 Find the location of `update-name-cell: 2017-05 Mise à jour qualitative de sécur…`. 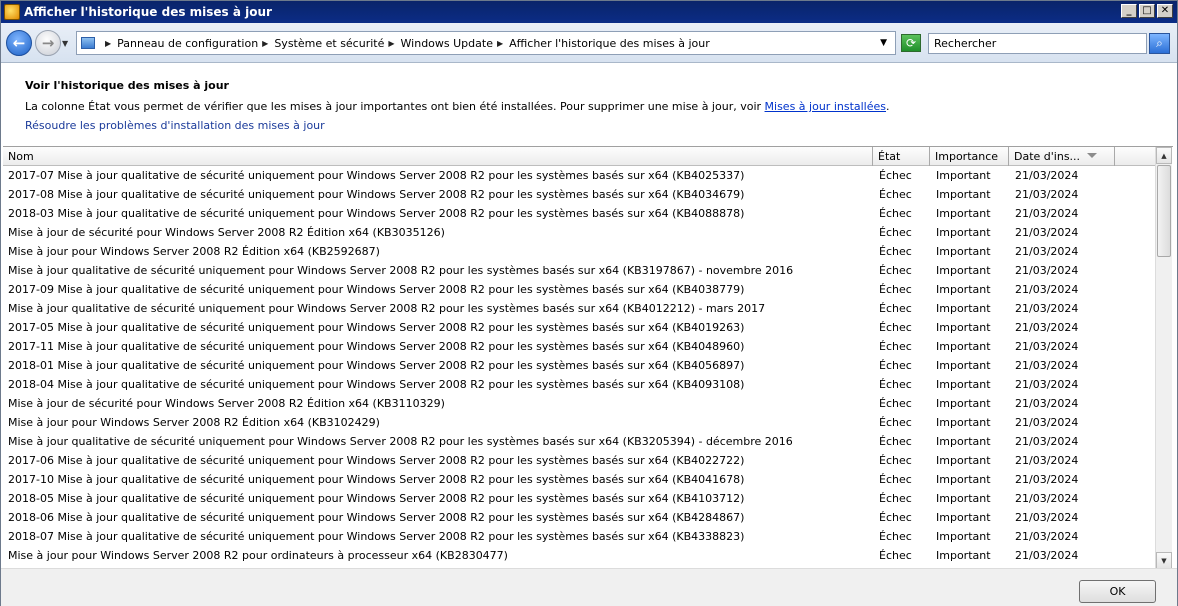

update-name-cell: 2017-05 Mise à jour qualitative de sécur… is located at coordinates (376, 327).